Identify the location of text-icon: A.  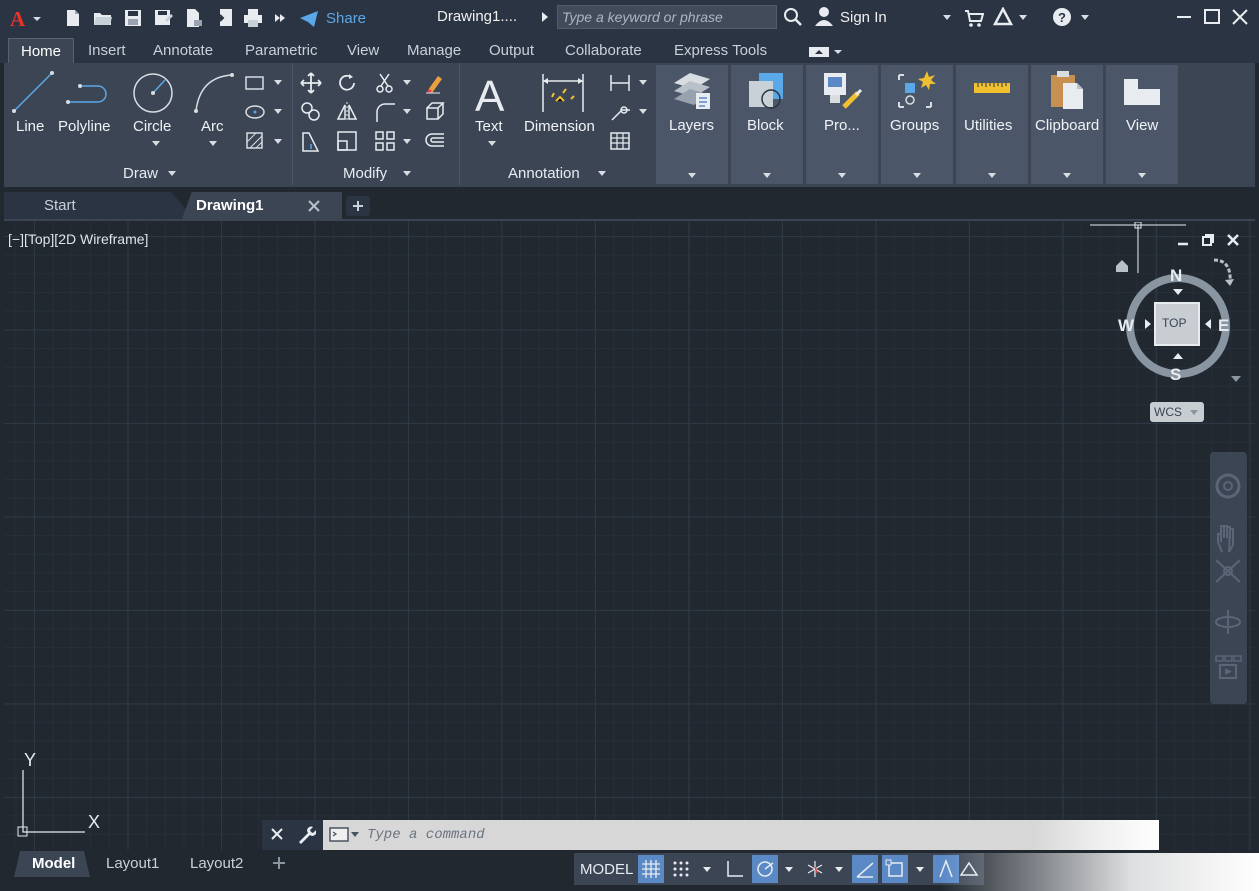
(492, 93).